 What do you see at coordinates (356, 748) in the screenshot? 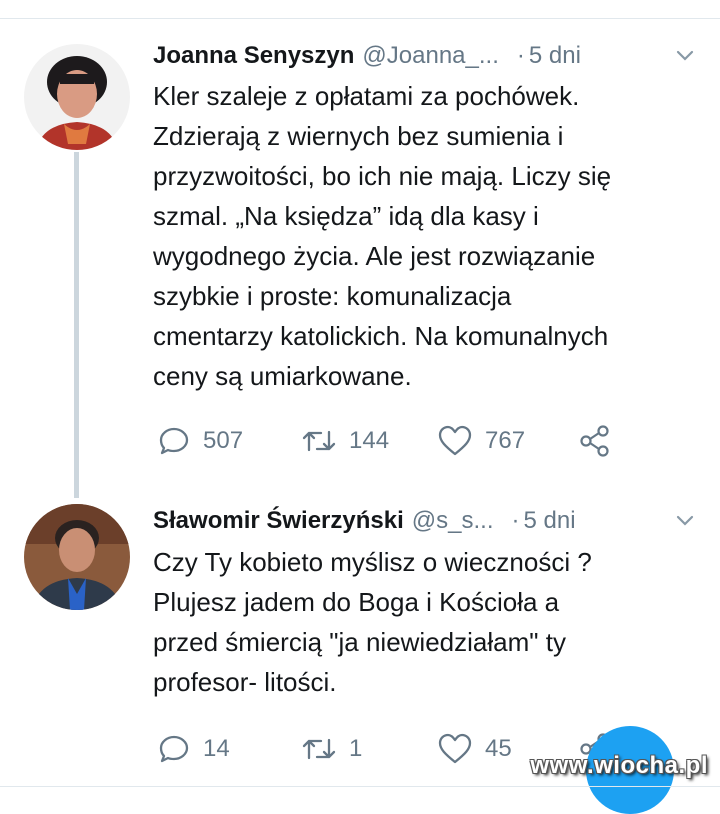
I see `retweet-count: 1` at bounding box center [356, 748].